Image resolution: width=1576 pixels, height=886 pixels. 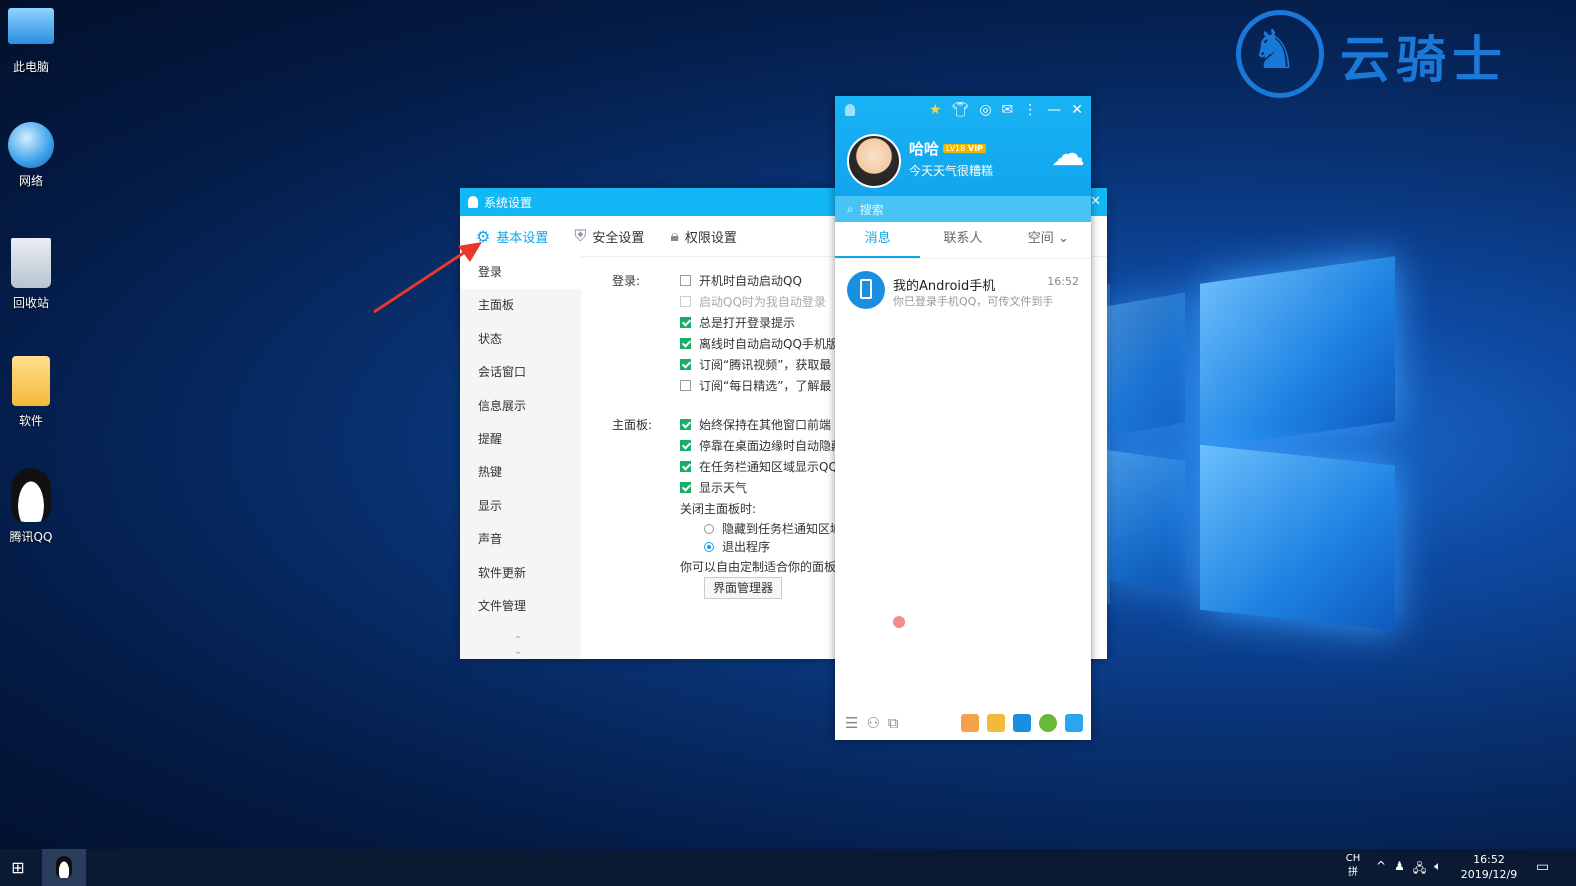 I want to click on taskbar-qq-button, so click(x=64, y=867).